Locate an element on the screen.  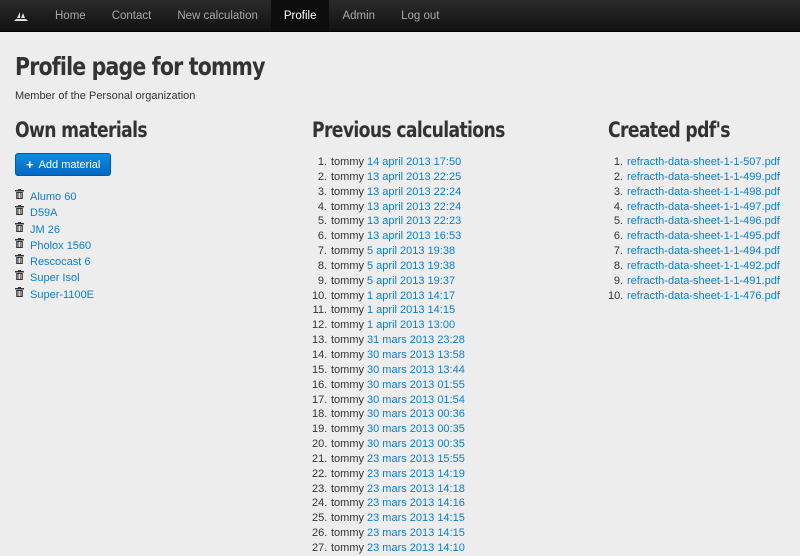
nav-admin: Admin is located at coordinates (358, 15).